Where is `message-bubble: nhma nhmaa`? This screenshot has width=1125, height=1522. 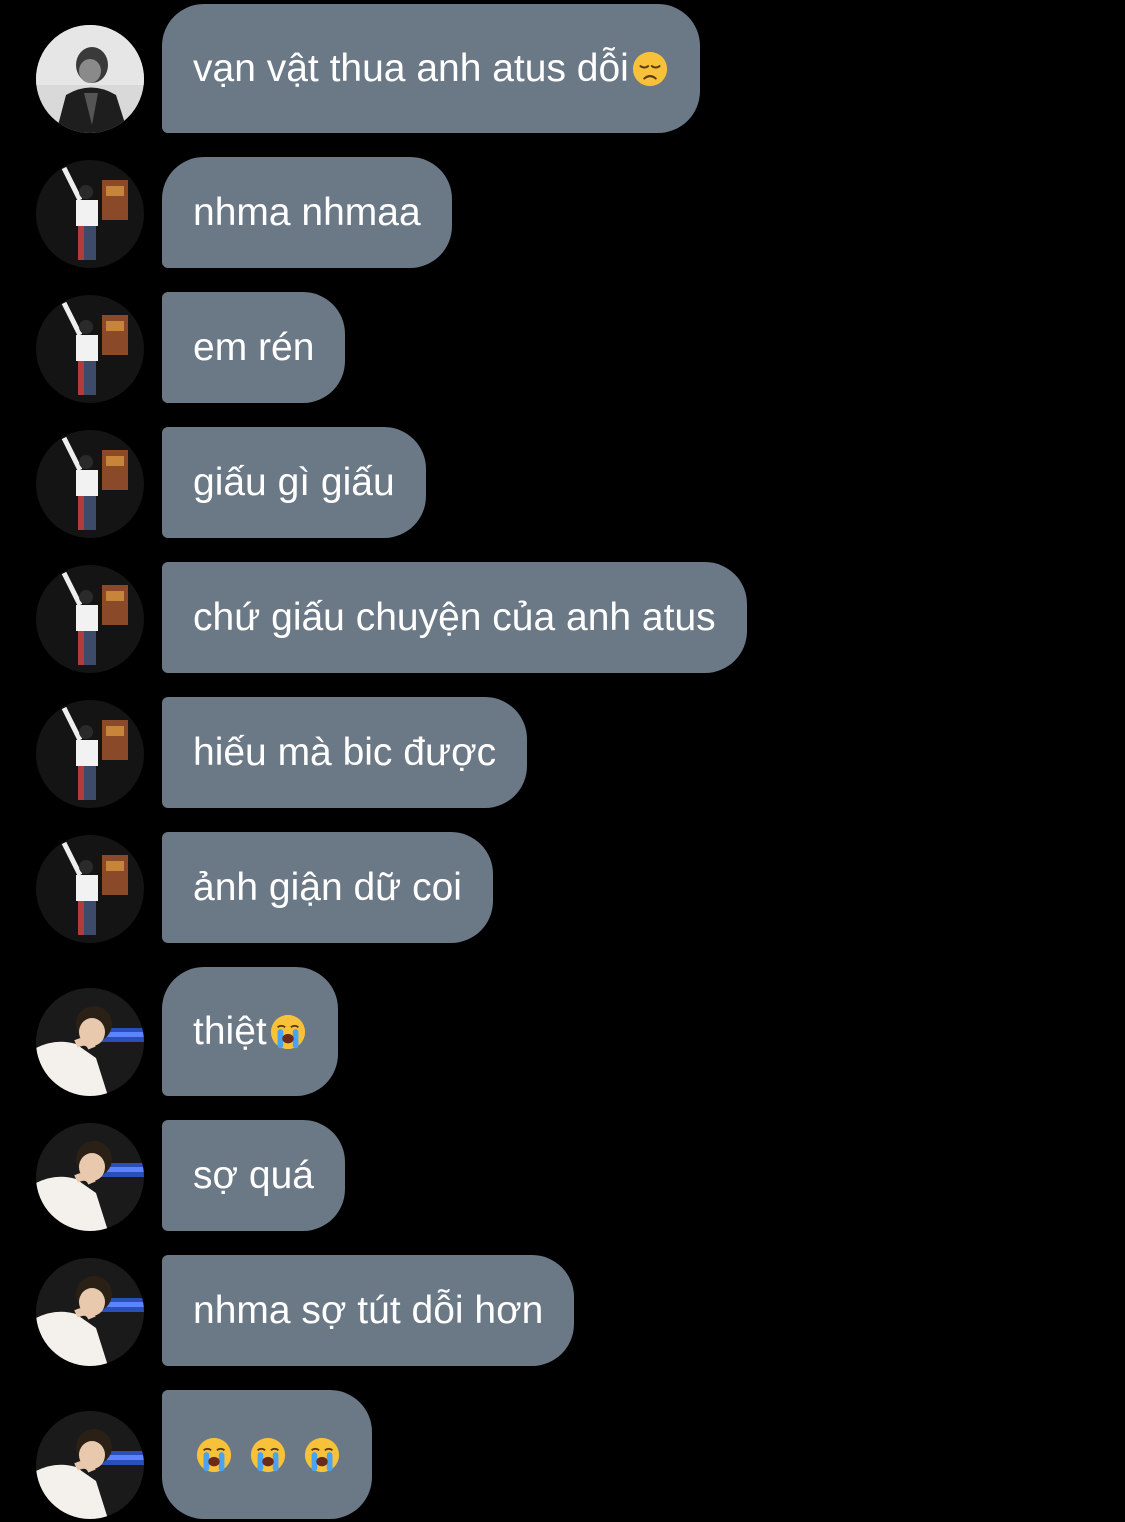
message-bubble: nhma nhmaa is located at coordinates (307, 212).